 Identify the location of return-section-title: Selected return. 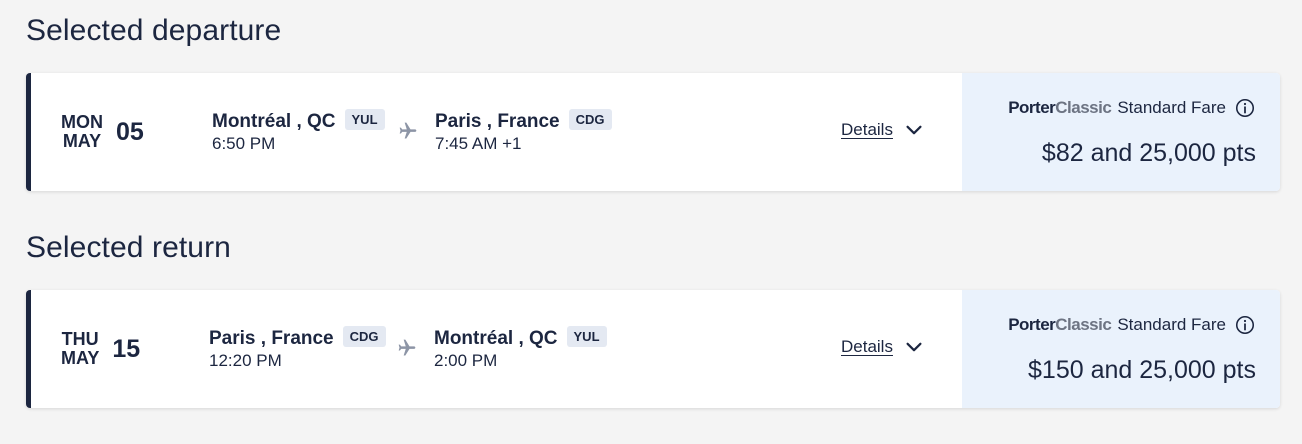
(128, 247).